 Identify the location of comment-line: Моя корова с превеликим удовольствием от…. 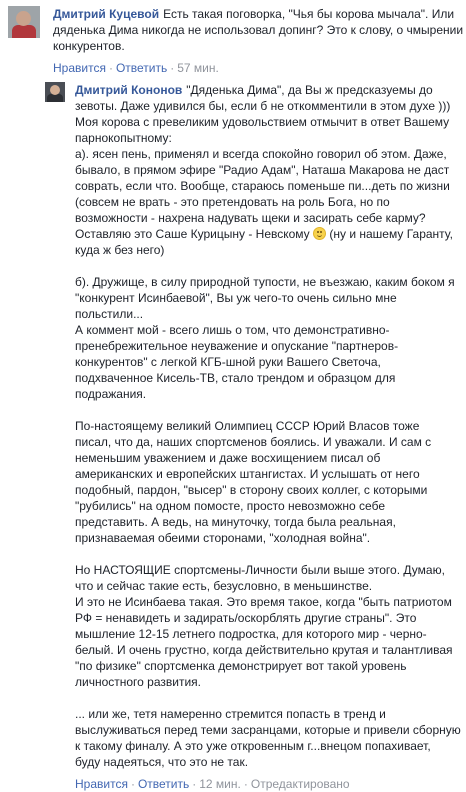
(262, 122).